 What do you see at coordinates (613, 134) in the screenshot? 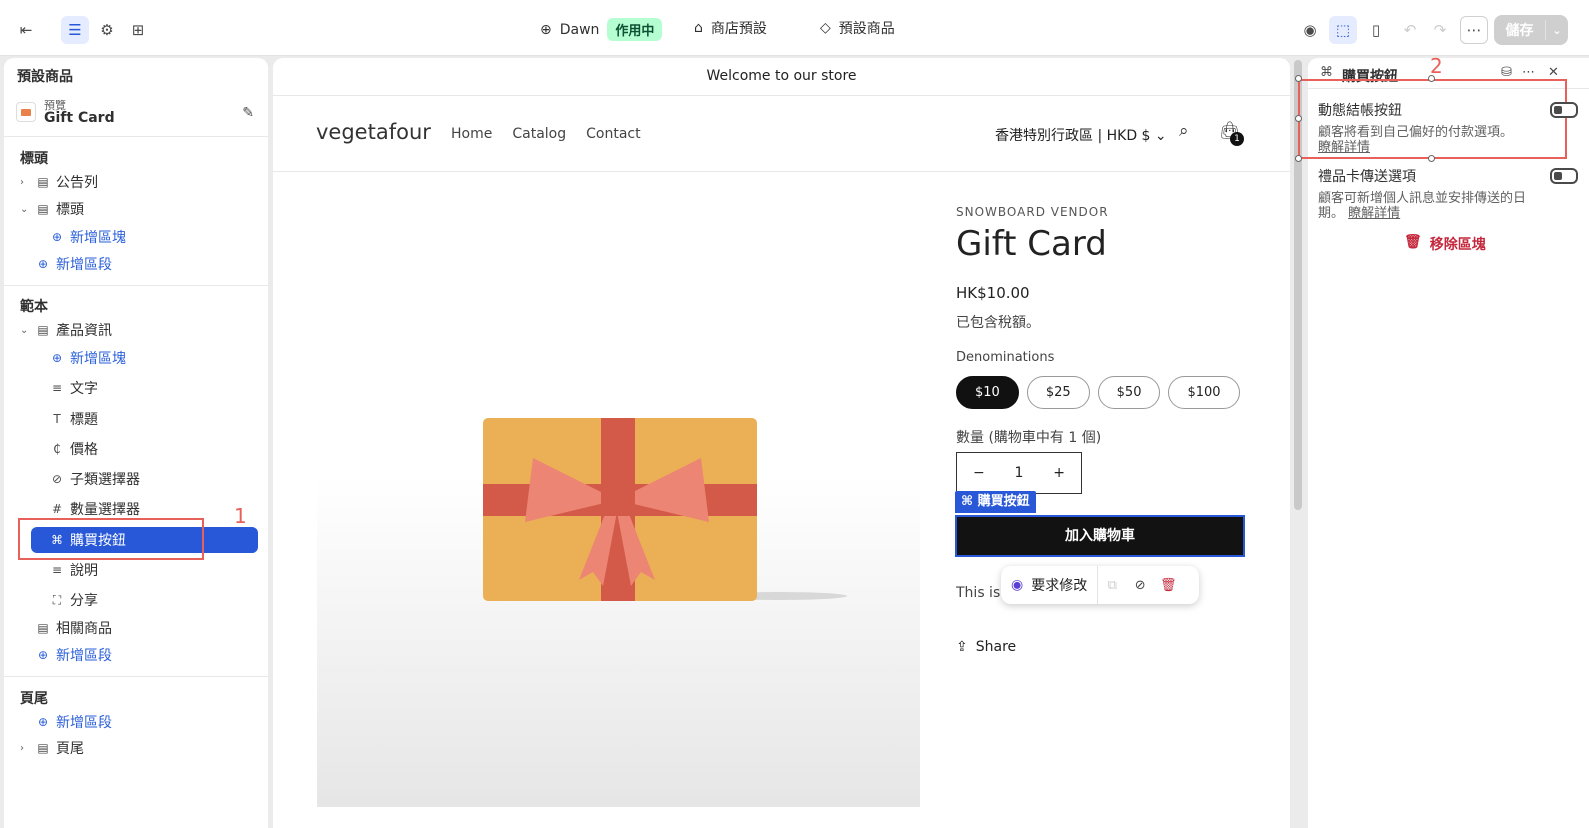
I see `nav-contact: Contact` at bounding box center [613, 134].